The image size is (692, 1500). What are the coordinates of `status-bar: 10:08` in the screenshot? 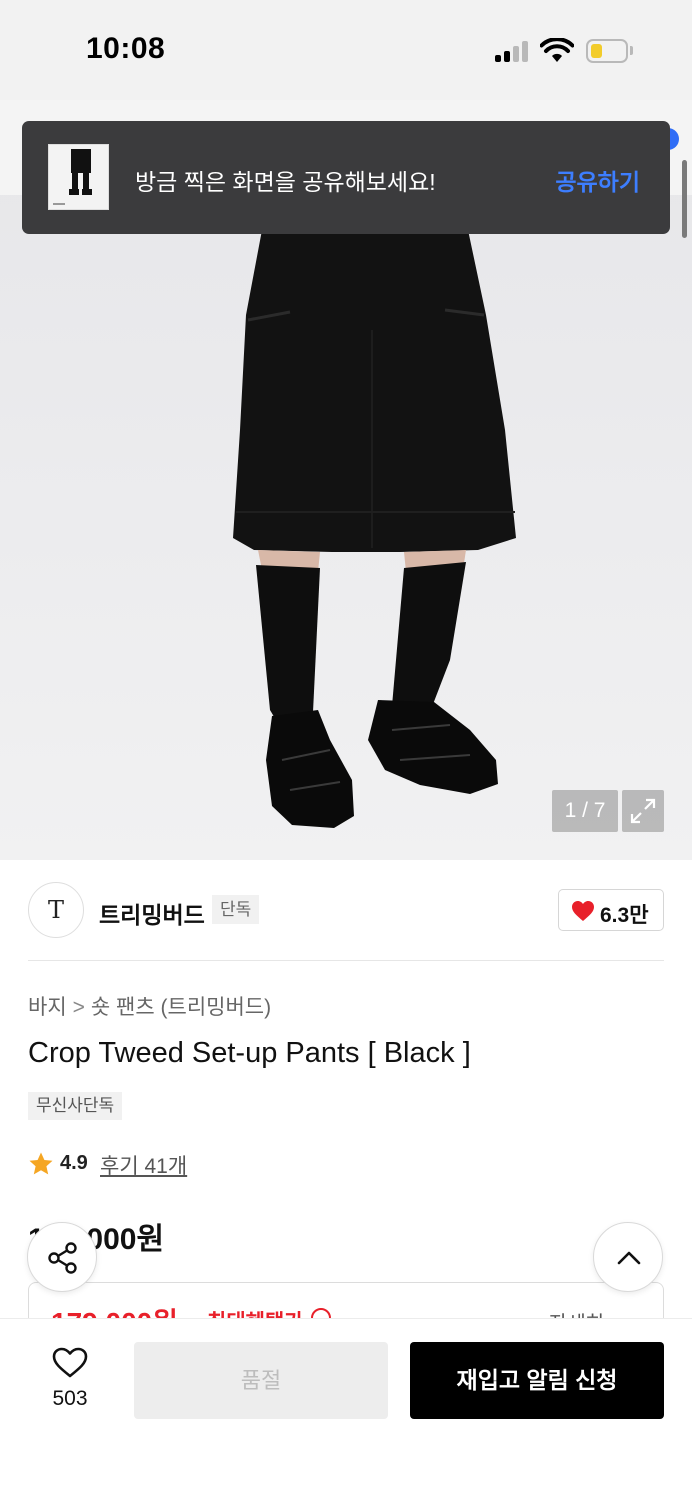 It's located at (346, 50).